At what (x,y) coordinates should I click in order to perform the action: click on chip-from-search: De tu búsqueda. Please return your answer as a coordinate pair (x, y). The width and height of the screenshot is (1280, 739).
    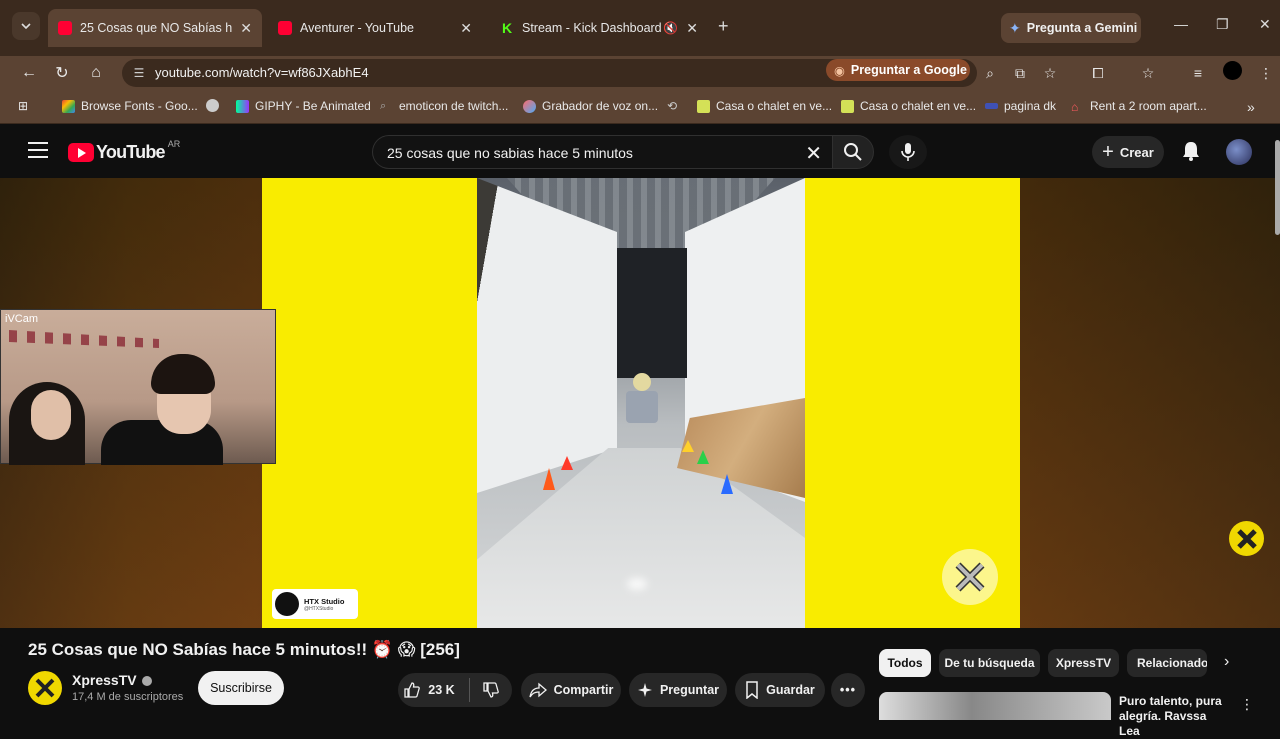
    Looking at the image, I should click on (989, 663).